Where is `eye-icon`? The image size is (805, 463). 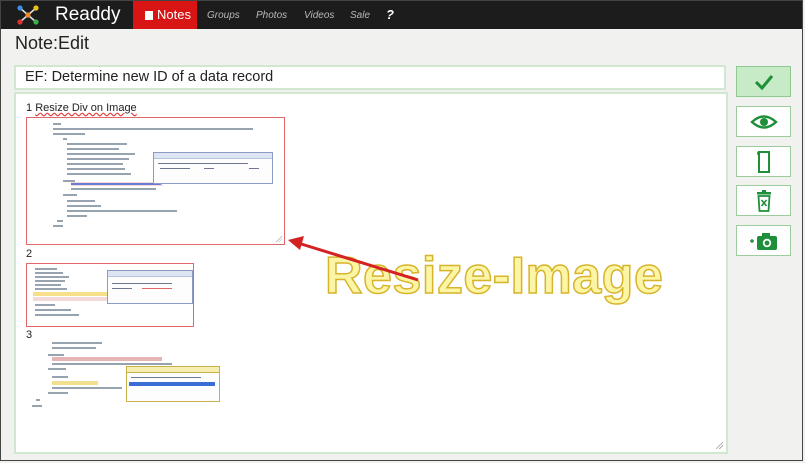
eye-icon is located at coordinates (763, 121).